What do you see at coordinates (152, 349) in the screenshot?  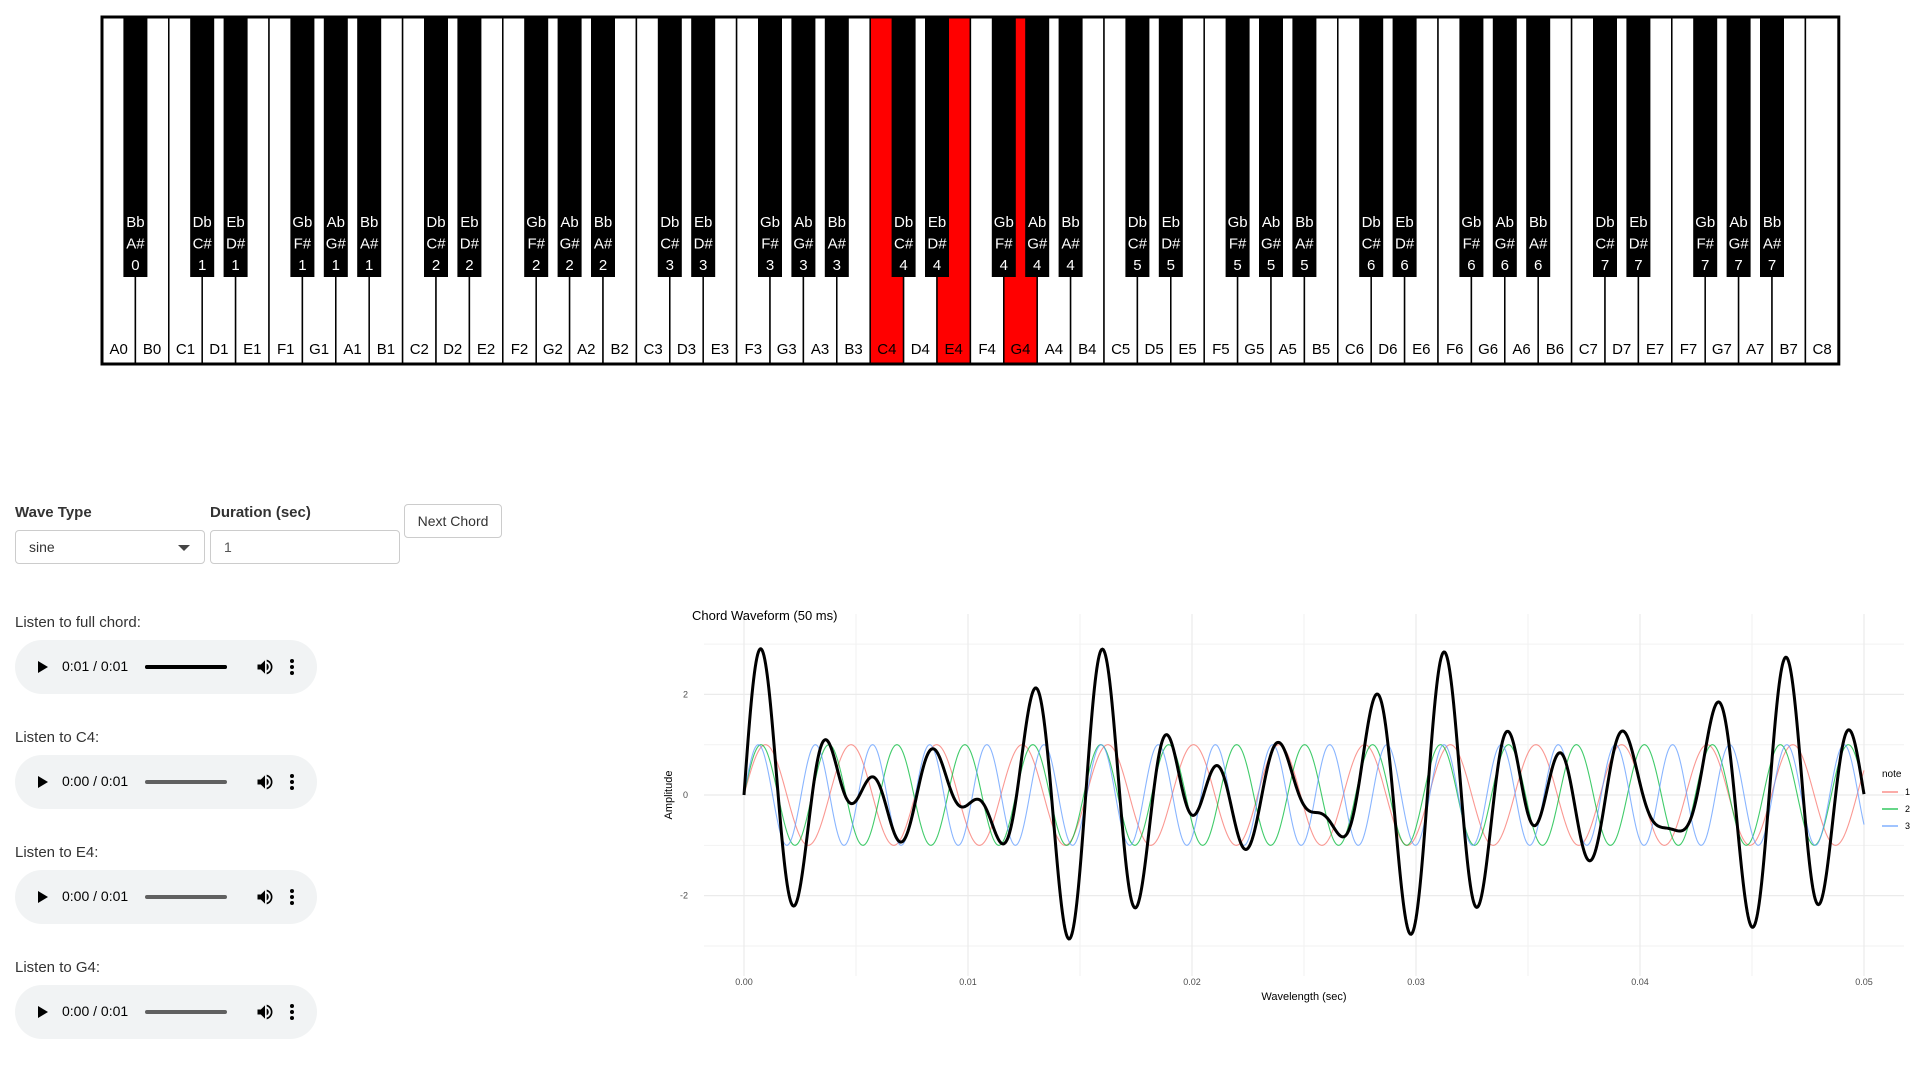 I see `white-key-label: B0` at bounding box center [152, 349].